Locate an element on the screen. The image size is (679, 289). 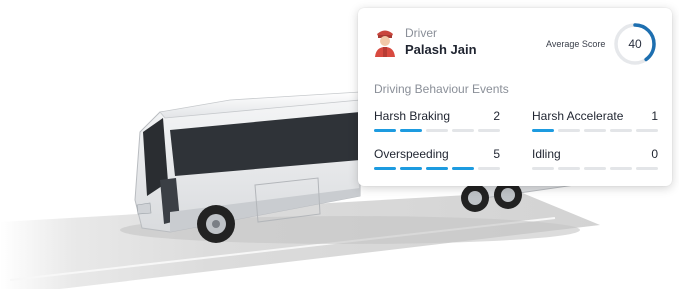
event-harsh-accelerate: Harsh Accelerate 1 is located at coordinates (595, 124).